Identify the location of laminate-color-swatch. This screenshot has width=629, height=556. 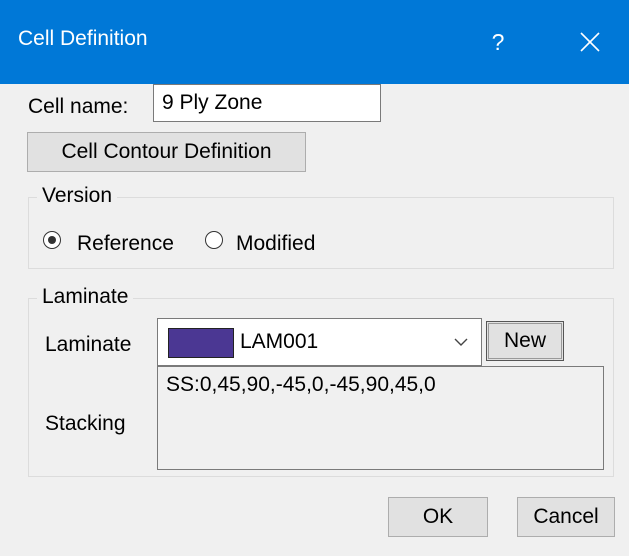
(201, 343).